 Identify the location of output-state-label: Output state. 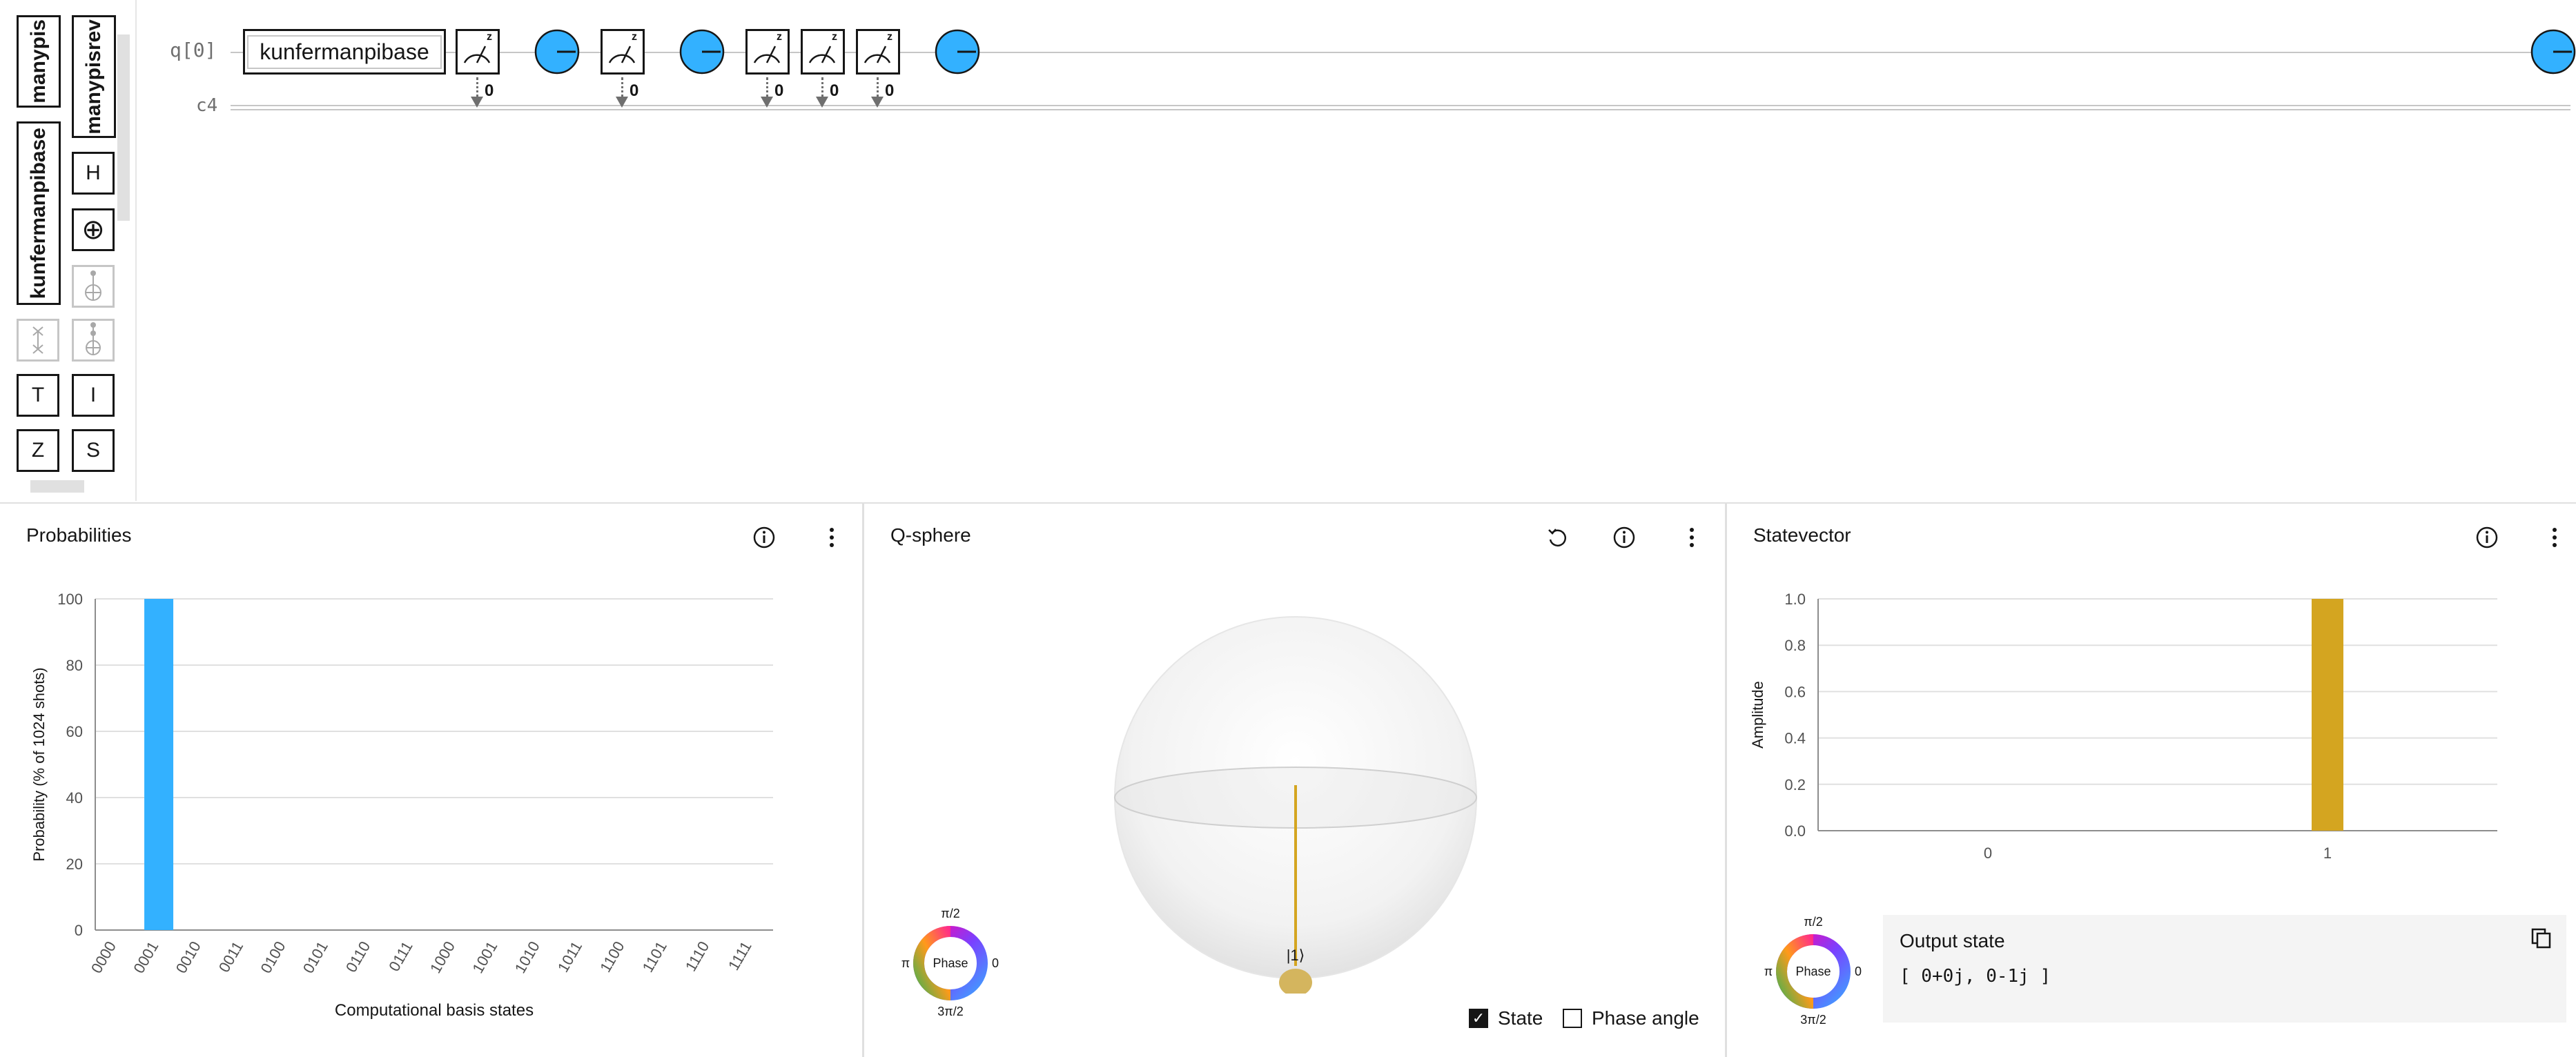
(1952, 941).